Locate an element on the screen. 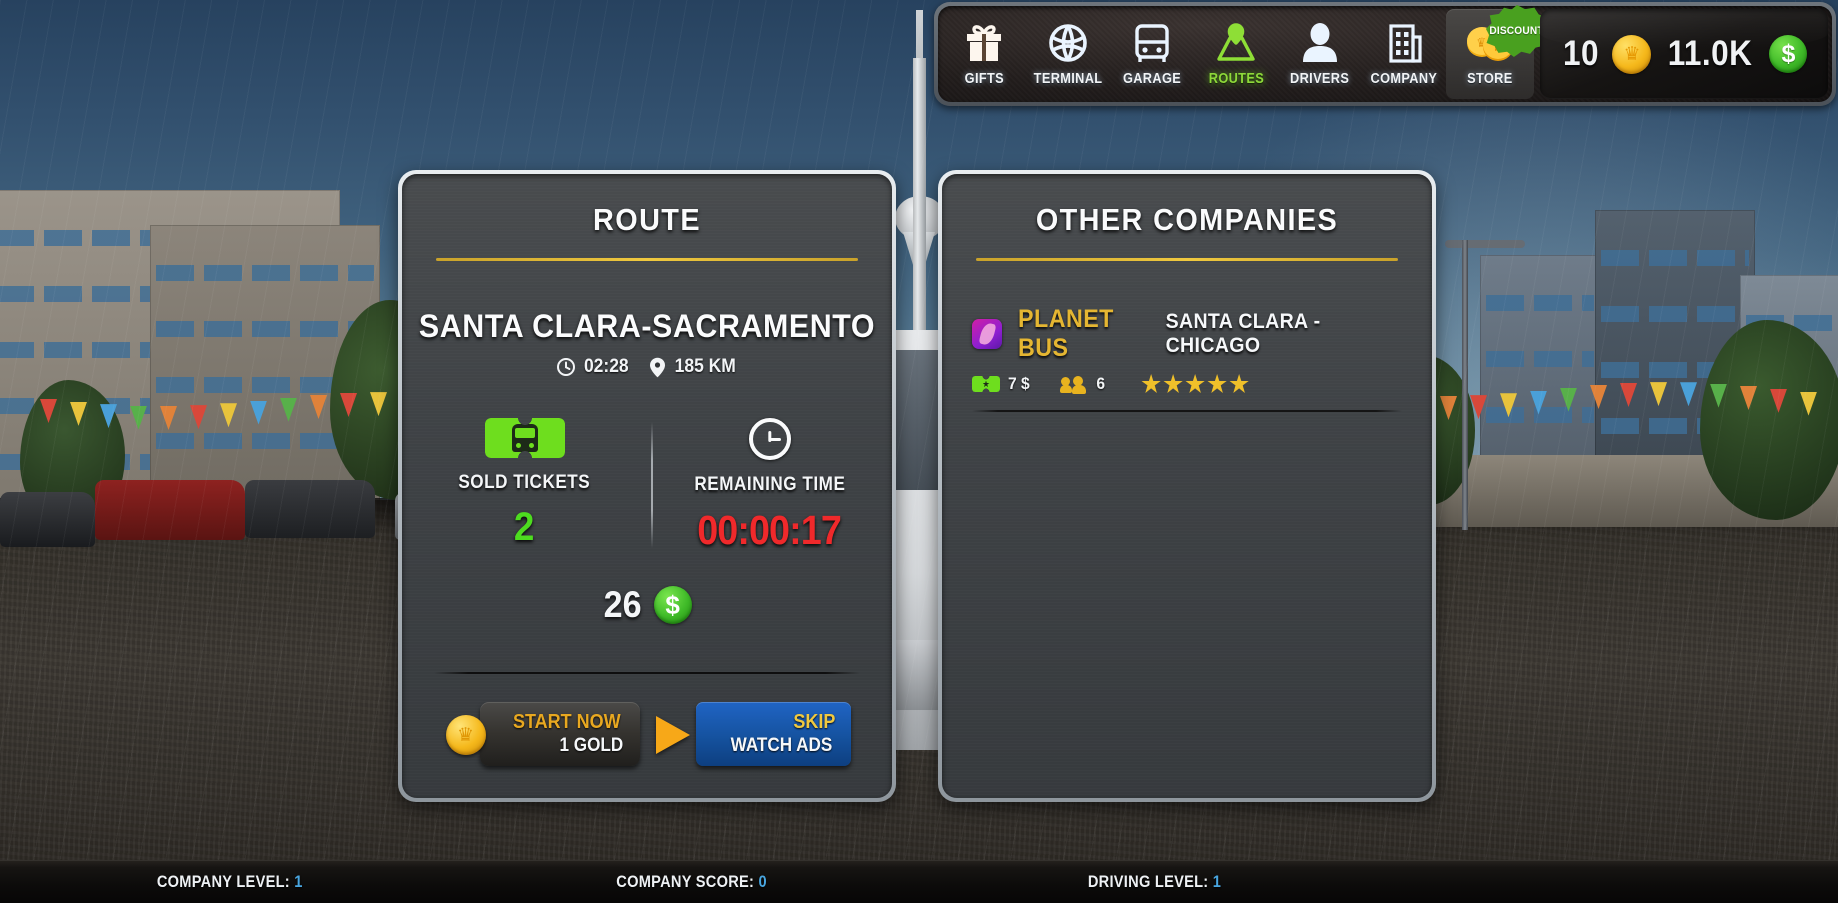 This screenshot has width=1838, height=903. company-level-status: COMPANY LEVEL: 1 is located at coordinates (230, 882).